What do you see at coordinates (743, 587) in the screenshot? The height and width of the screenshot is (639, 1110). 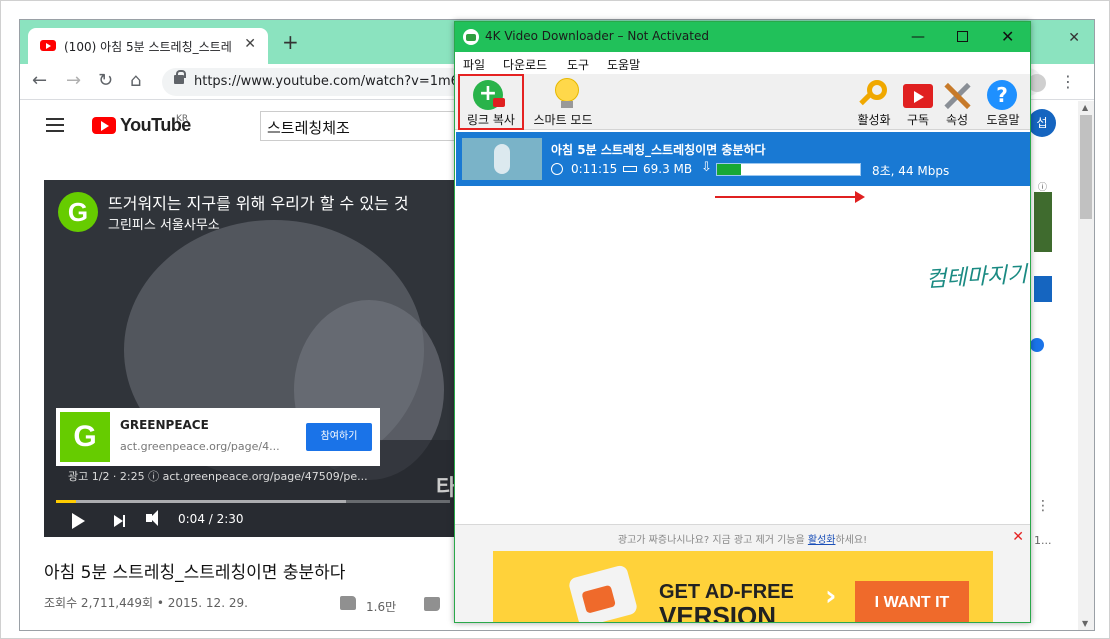 I see `ad-banner: GET AD-FREE VERSION › I WANT IT` at bounding box center [743, 587].